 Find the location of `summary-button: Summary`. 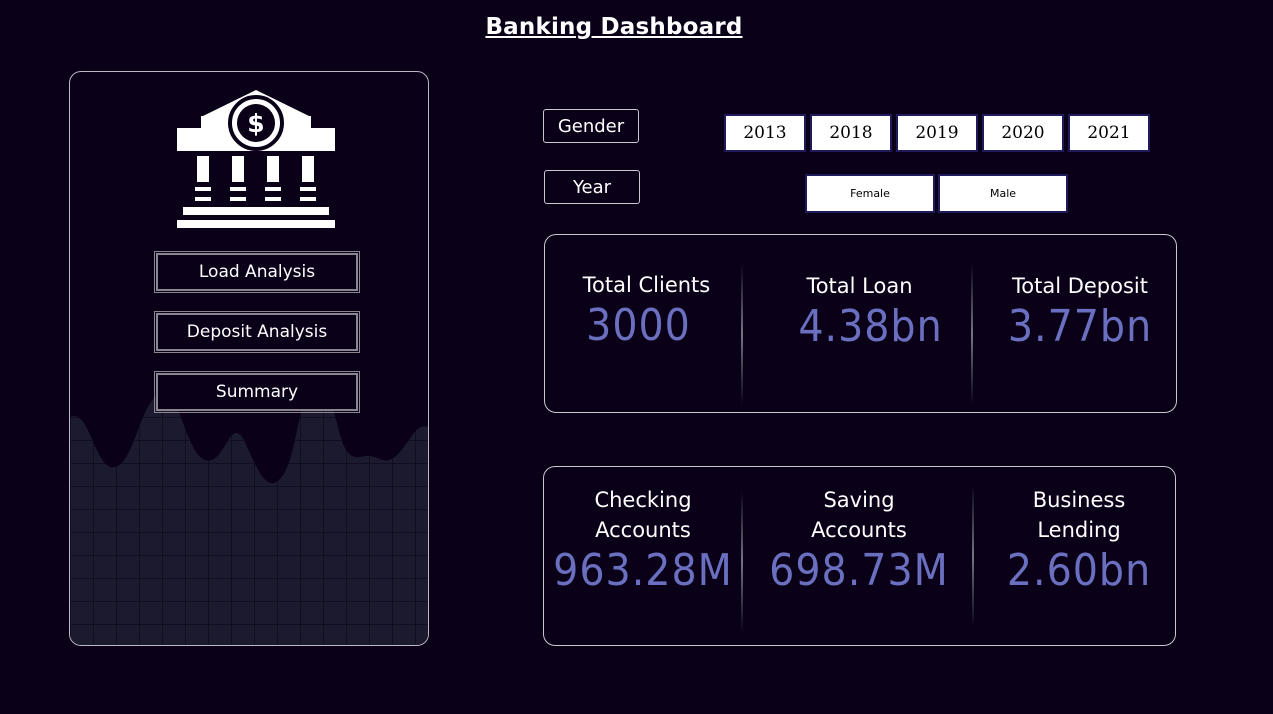

summary-button: Summary is located at coordinates (257, 392).